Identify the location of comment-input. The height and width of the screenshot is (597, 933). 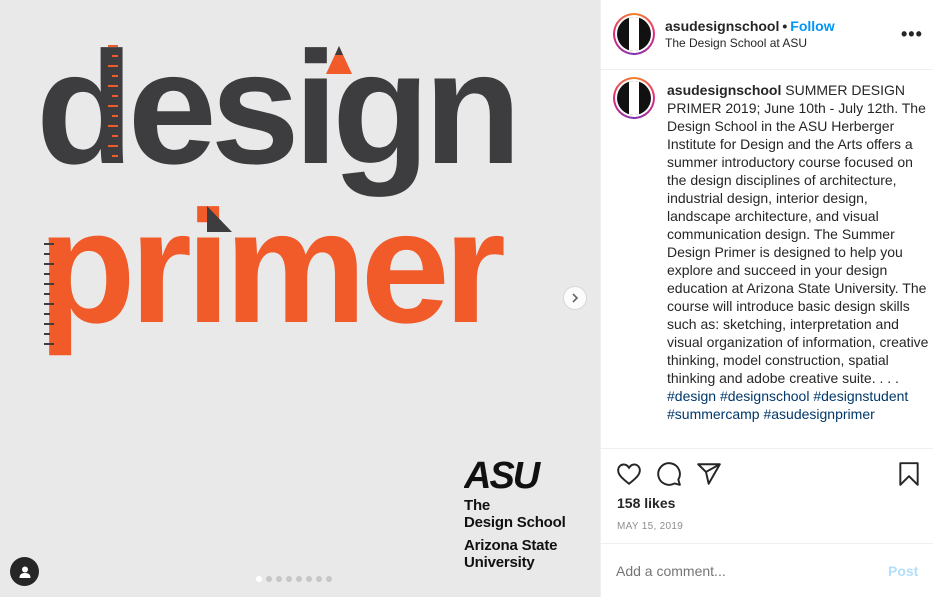
(736, 571).